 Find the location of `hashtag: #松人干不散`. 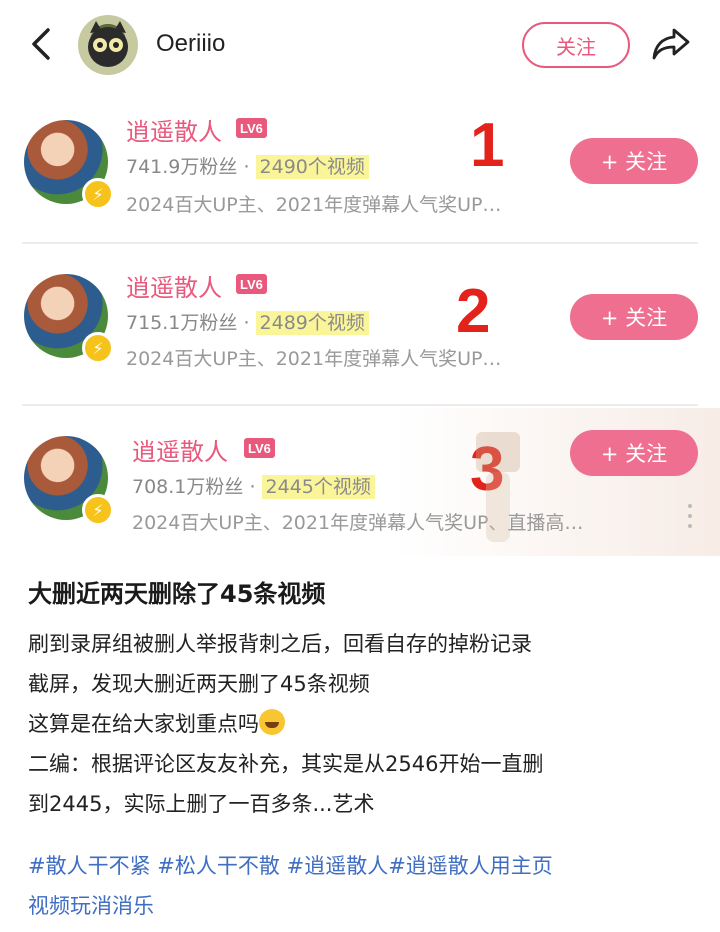

hashtag: #松人干不散 is located at coordinates (218, 866).